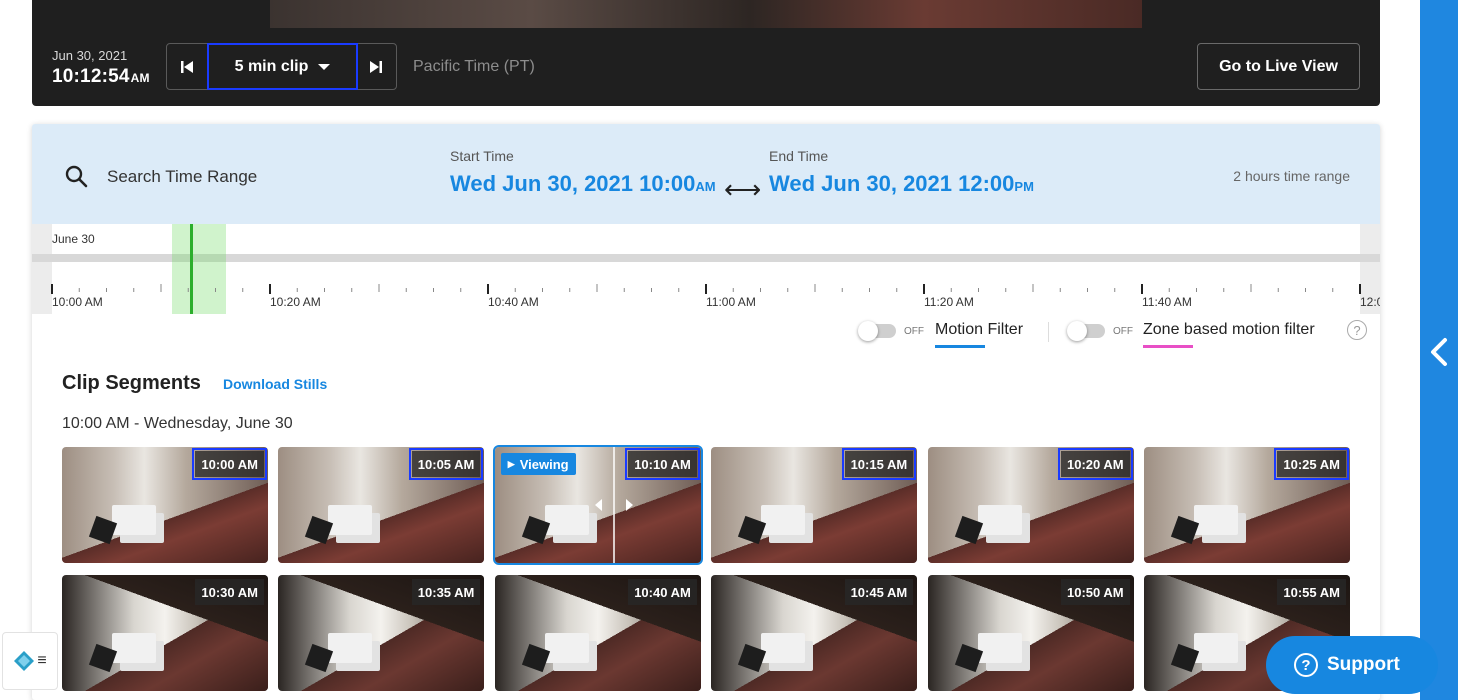 Image resolution: width=1458 pixels, height=700 pixels. What do you see at coordinates (979, 330) in the screenshot?
I see `motion-filter-label: Motion Filter` at bounding box center [979, 330].